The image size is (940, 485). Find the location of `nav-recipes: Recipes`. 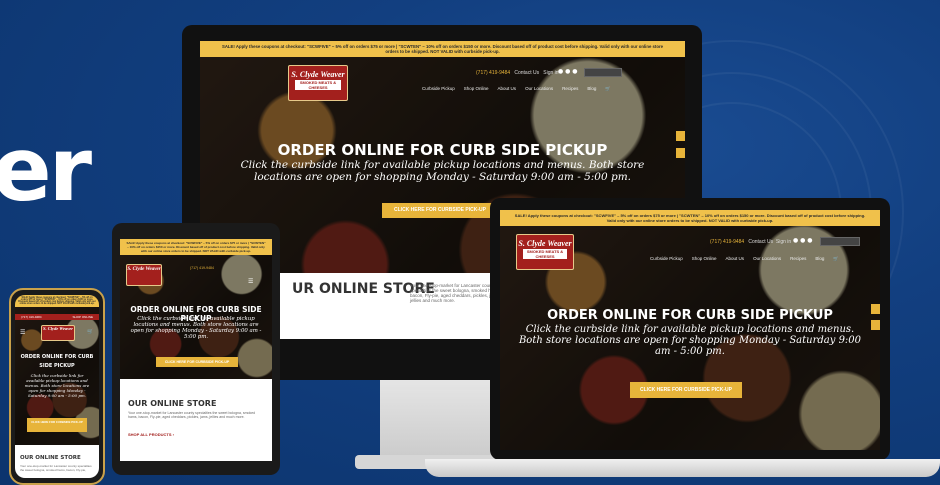

nav-recipes: Recipes is located at coordinates (570, 89).